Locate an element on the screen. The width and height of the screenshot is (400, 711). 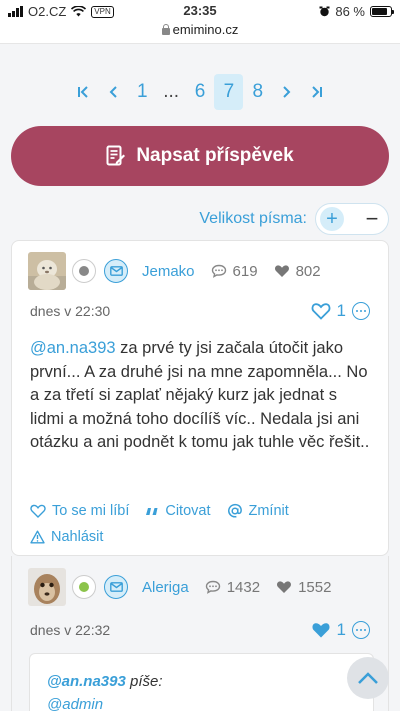
url-text: emimino.cz is located at coordinates (205, 29).